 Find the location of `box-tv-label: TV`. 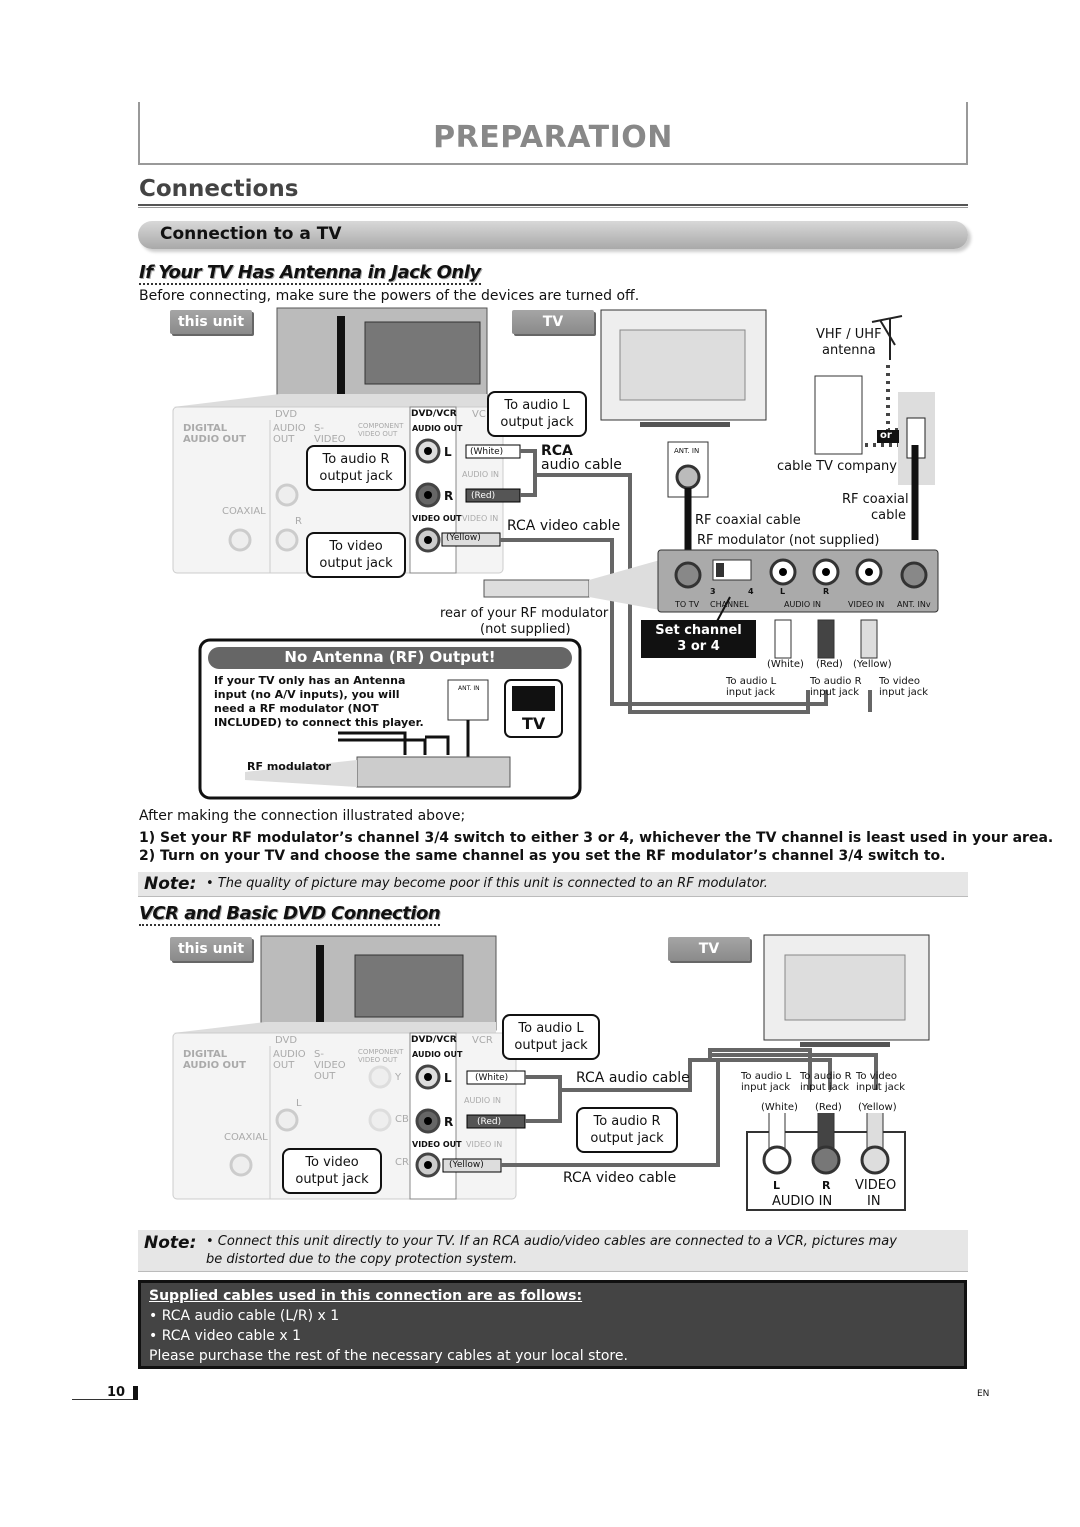

box-tv-label: TV is located at coordinates (534, 723).